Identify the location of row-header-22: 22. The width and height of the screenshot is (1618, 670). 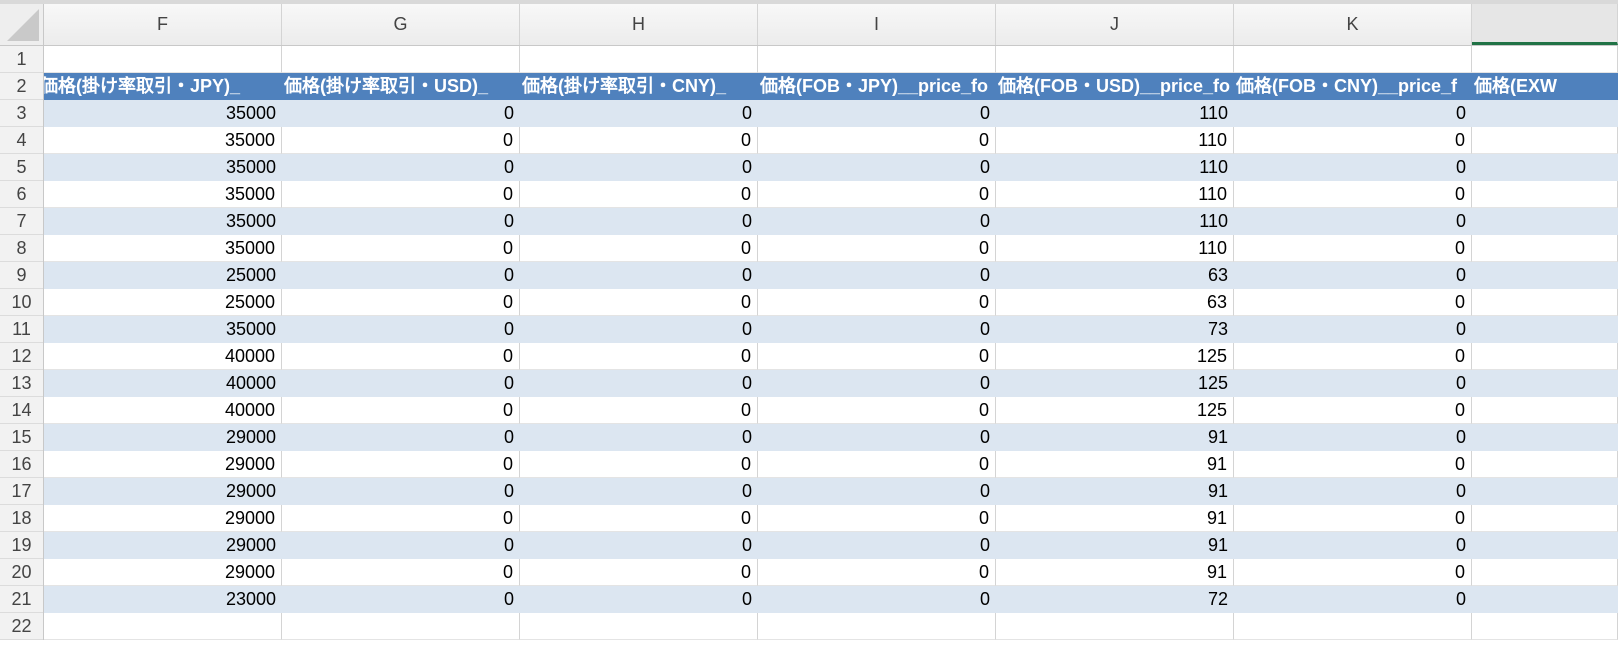
(21, 626).